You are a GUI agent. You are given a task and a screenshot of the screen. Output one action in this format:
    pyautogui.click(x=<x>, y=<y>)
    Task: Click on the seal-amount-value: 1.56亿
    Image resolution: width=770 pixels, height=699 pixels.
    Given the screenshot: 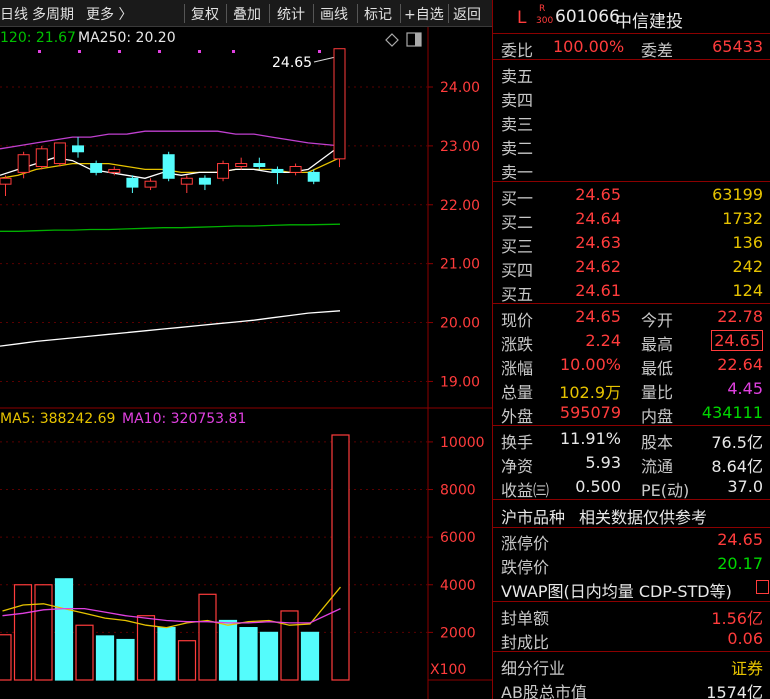 What is the action you would take?
    pyautogui.click(x=737, y=618)
    